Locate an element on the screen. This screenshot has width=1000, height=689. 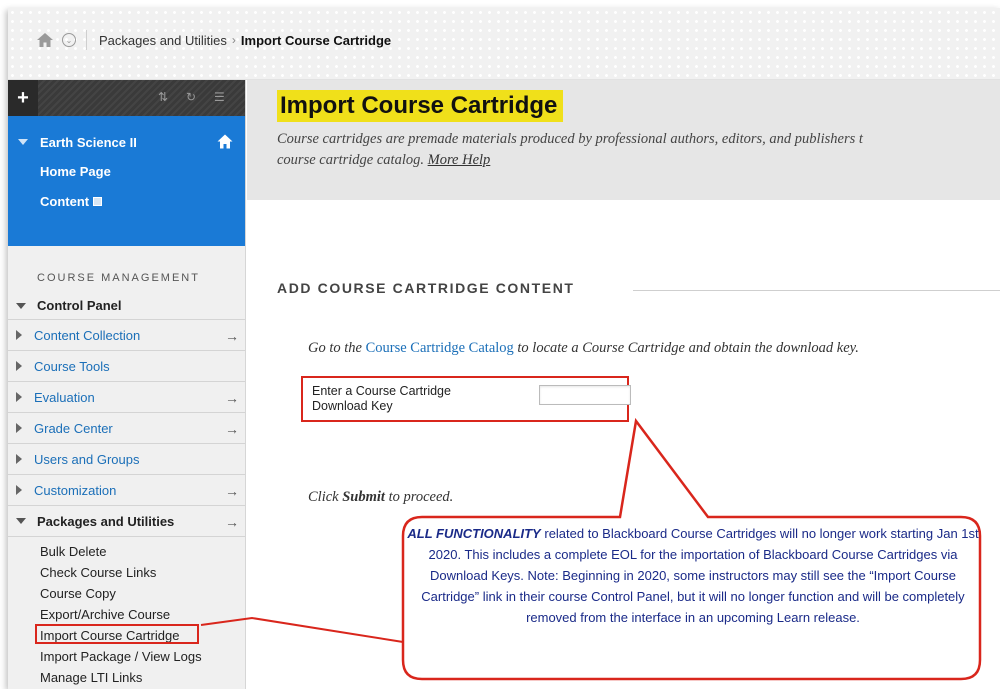
section-heading: ADD COURSE CARTRIDGE CONTENT is located at coordinates (426, 288).